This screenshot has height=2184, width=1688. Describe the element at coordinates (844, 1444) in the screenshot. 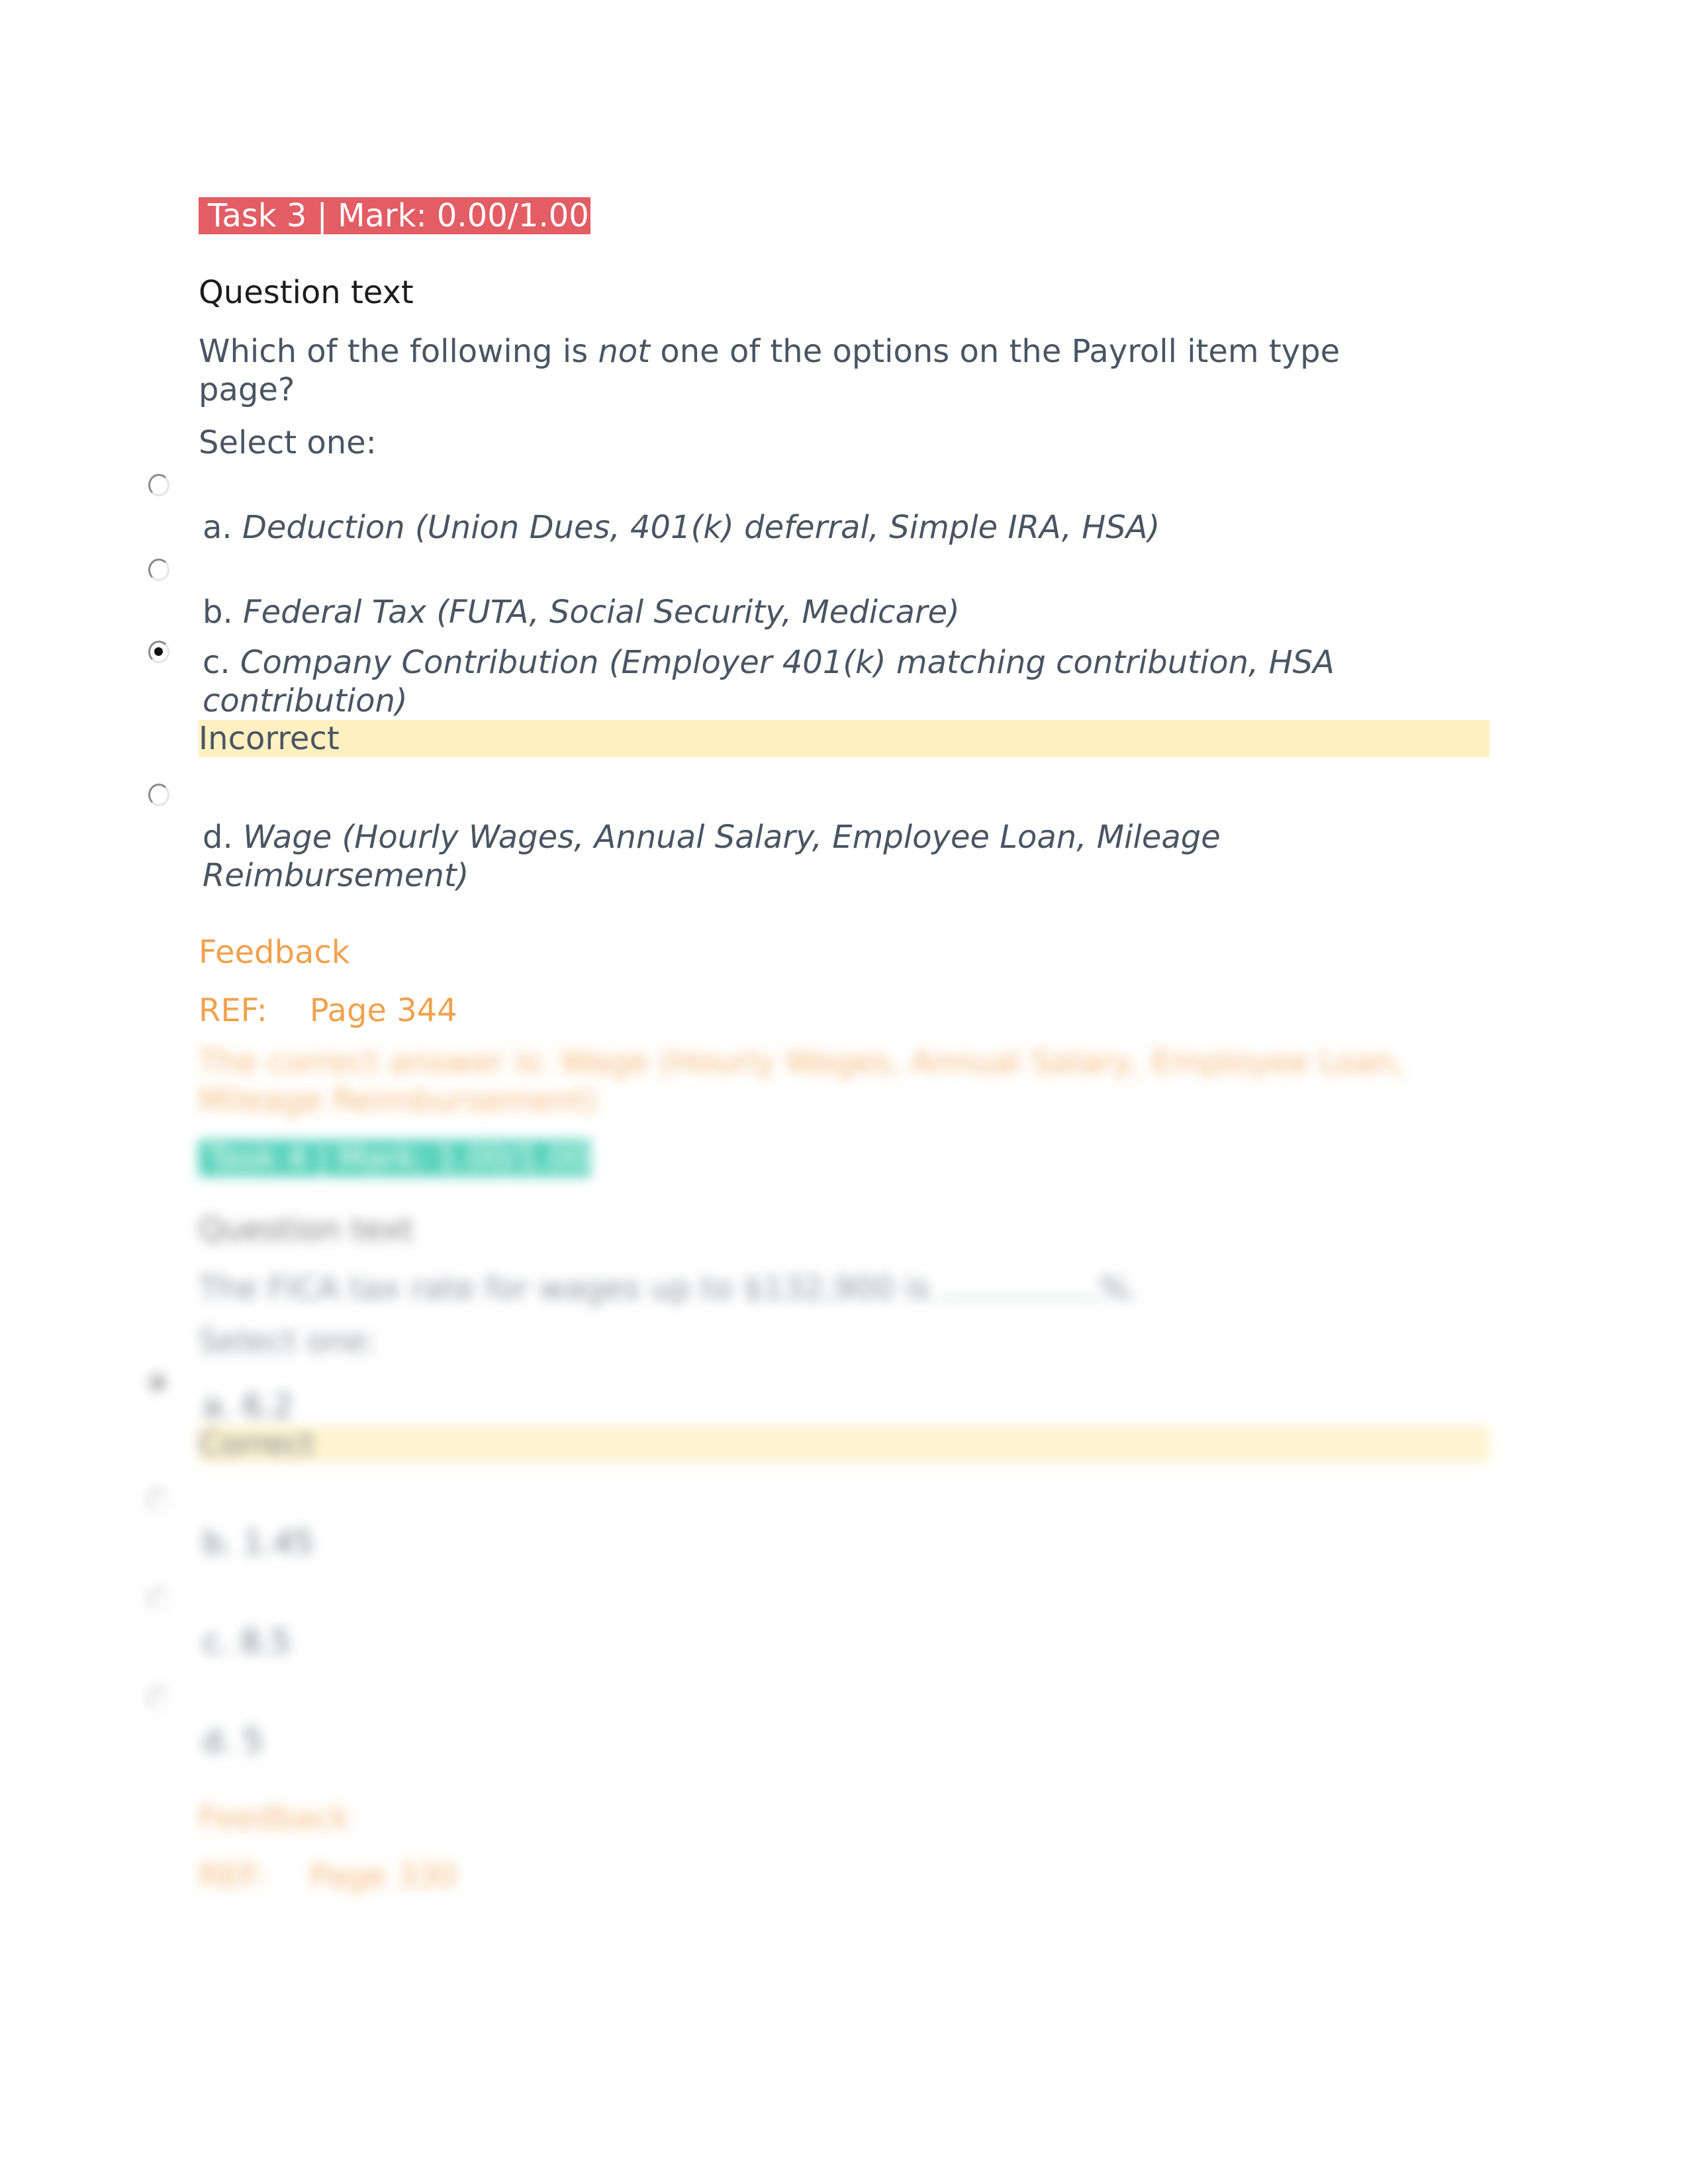

I see `correct-status: Correct` at that location.